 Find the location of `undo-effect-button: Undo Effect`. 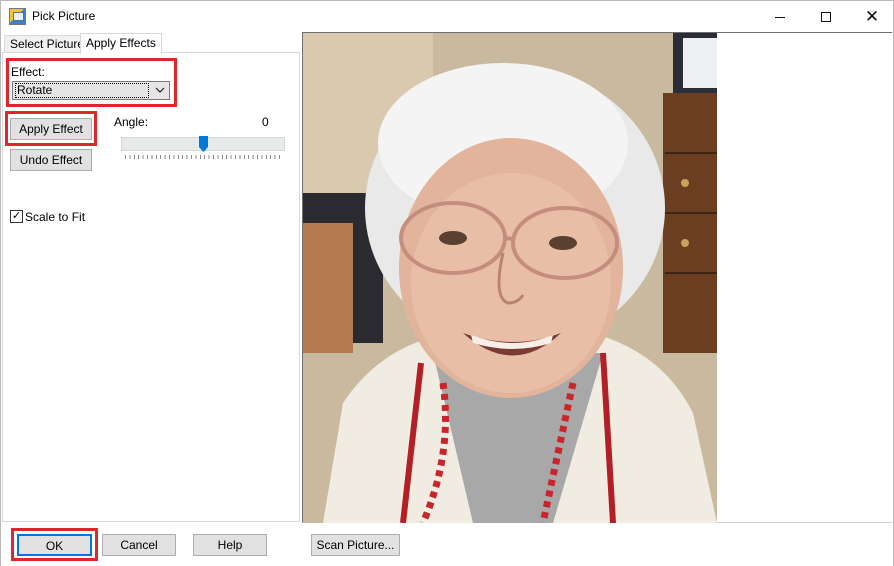

undo-effect-button: Undo Effect is located at coordinates (51, 160).